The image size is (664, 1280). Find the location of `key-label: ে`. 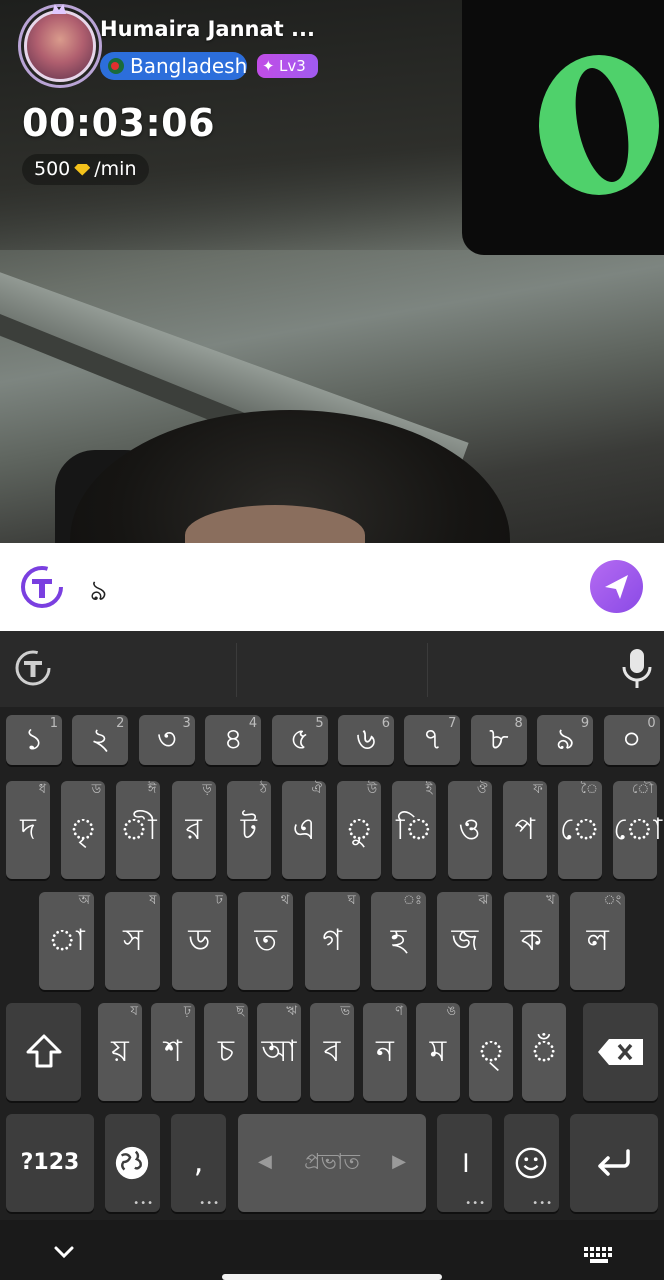

key-label: ে is located at coordinates (580, 829).